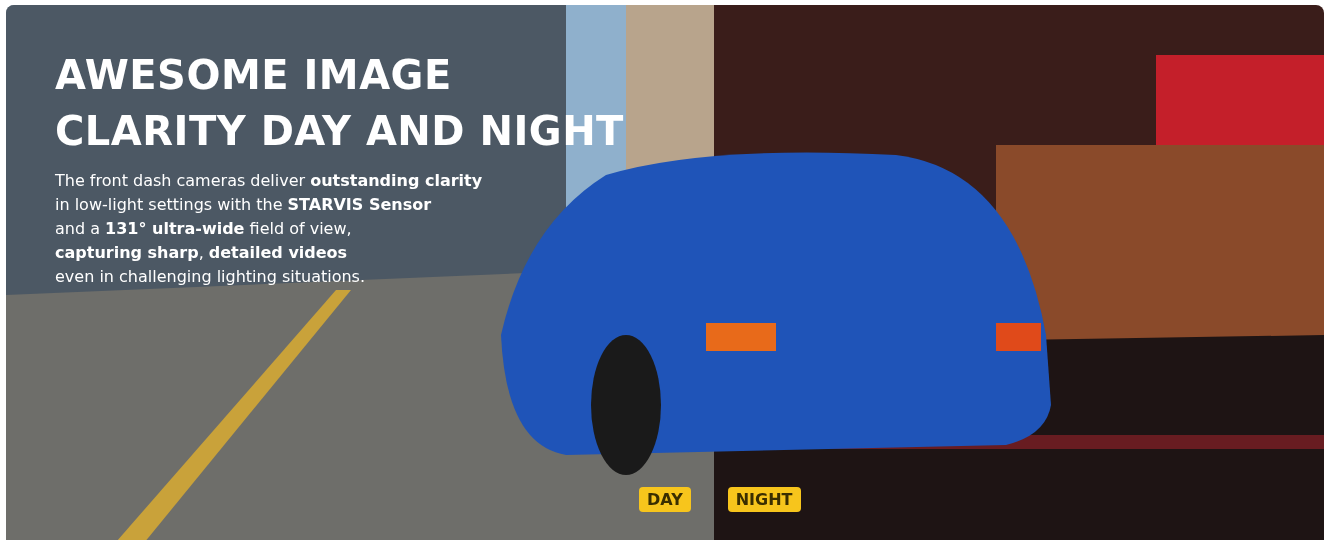  Describe the element at coordinates (269, 229) in the screenshot. I see `description: The front dash cameras deliver outstanding clarity in low-light settings with the STARVIS Sensor and a 131° ultra-wide field of view, capturing sharp, detailed videos even in challenging lighting situations.` at that location.